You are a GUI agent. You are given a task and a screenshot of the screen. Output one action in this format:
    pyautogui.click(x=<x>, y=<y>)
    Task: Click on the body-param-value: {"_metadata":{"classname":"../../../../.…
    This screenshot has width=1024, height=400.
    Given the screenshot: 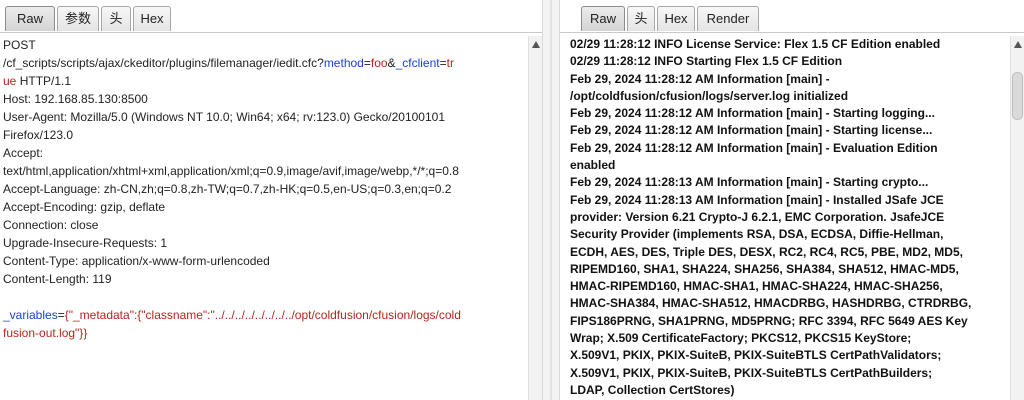 What is the action you would take?
    pyautogui.click(x=262, y=315)
    